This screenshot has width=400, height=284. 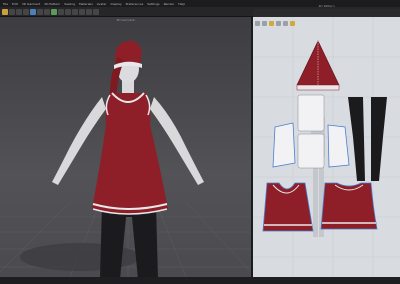 I want to click on pin-icon, so click(x=68, y=11).